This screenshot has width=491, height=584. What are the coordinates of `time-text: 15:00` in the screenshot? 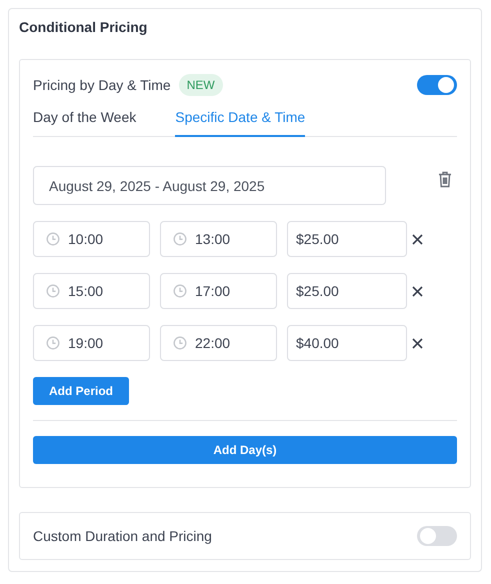 It's located at (86, 291).